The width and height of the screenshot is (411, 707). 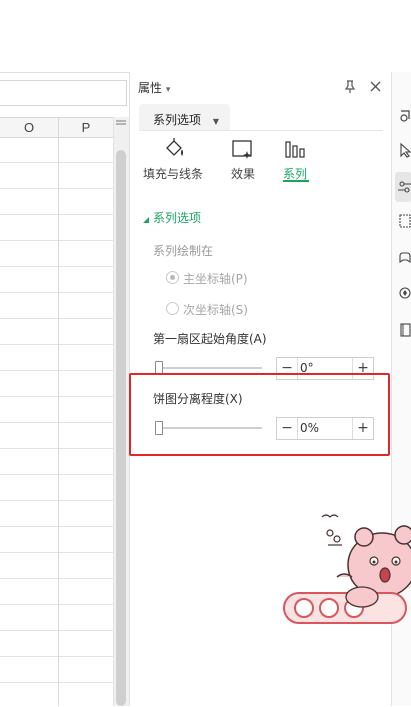 What do you see at coordinates (404, 258) in the screenshot?
I see `gamepad-icon` at bounding box center [404, 258].